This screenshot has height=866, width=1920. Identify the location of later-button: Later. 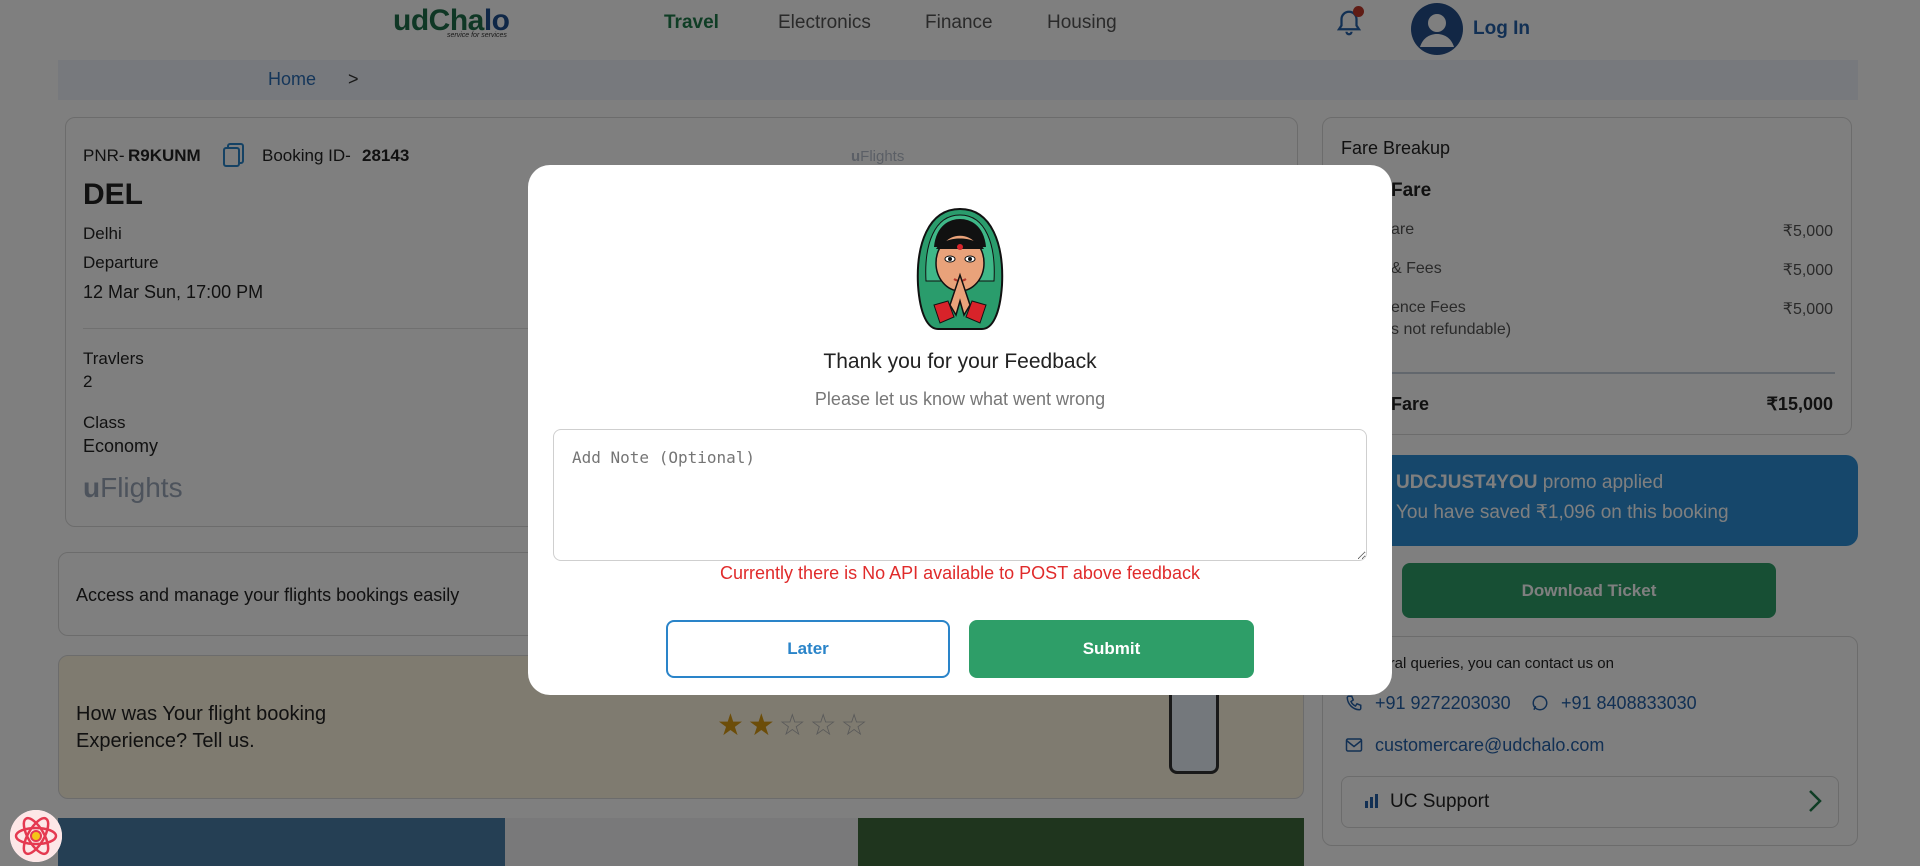
(808, 649).